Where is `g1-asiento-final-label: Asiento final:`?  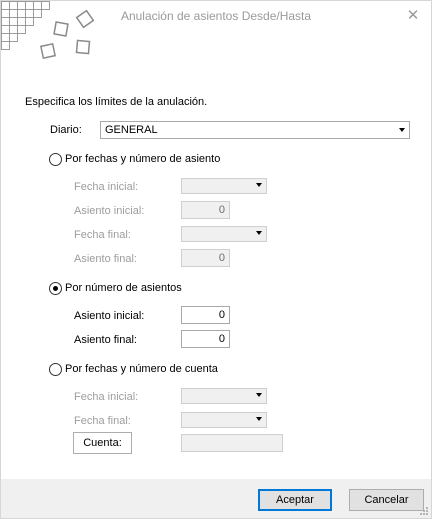
g1-asiento-final-label: Asiento final: is located at coordinates (105, 259).